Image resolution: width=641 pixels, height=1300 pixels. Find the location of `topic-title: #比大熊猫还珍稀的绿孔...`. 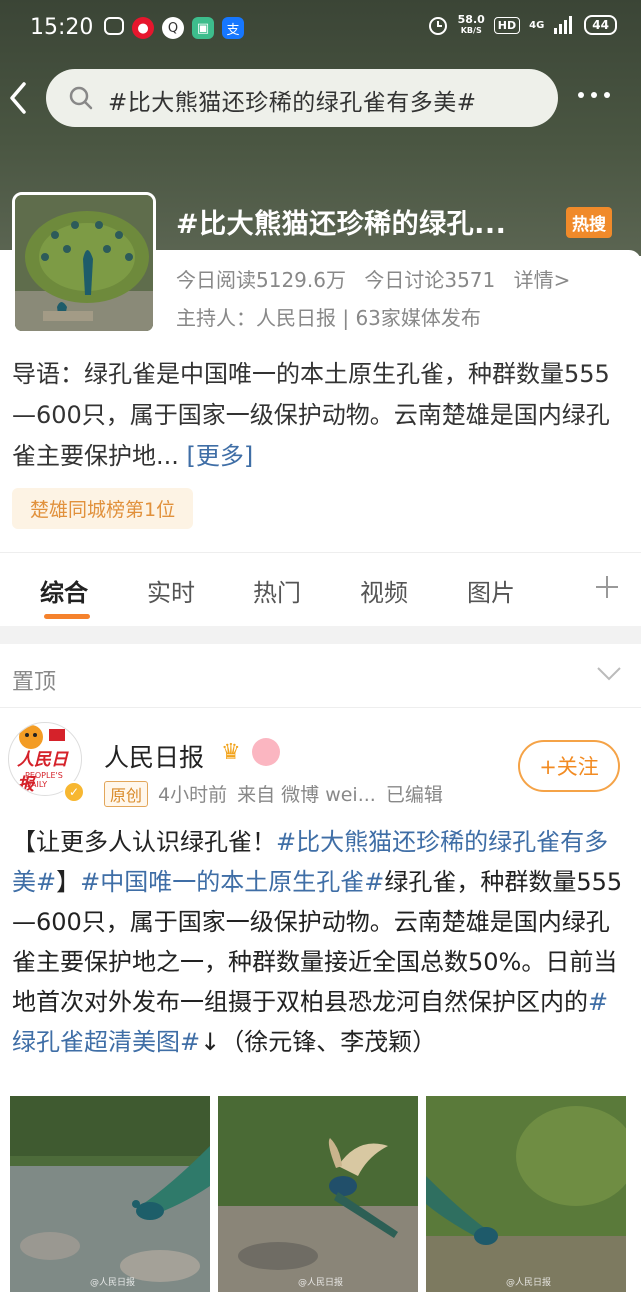

topic-title: #比大熊猫还珍稀的绿孔... is located at coordinates (341, 224).